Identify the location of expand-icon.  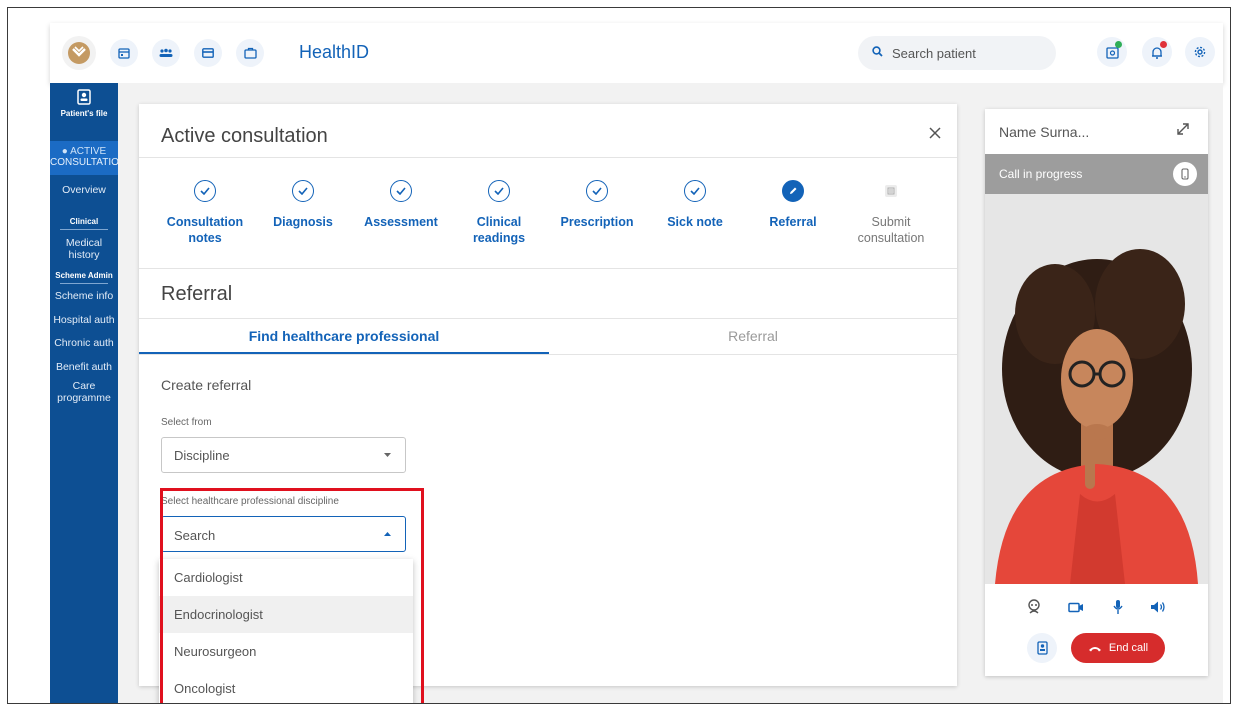
(1183, 131).